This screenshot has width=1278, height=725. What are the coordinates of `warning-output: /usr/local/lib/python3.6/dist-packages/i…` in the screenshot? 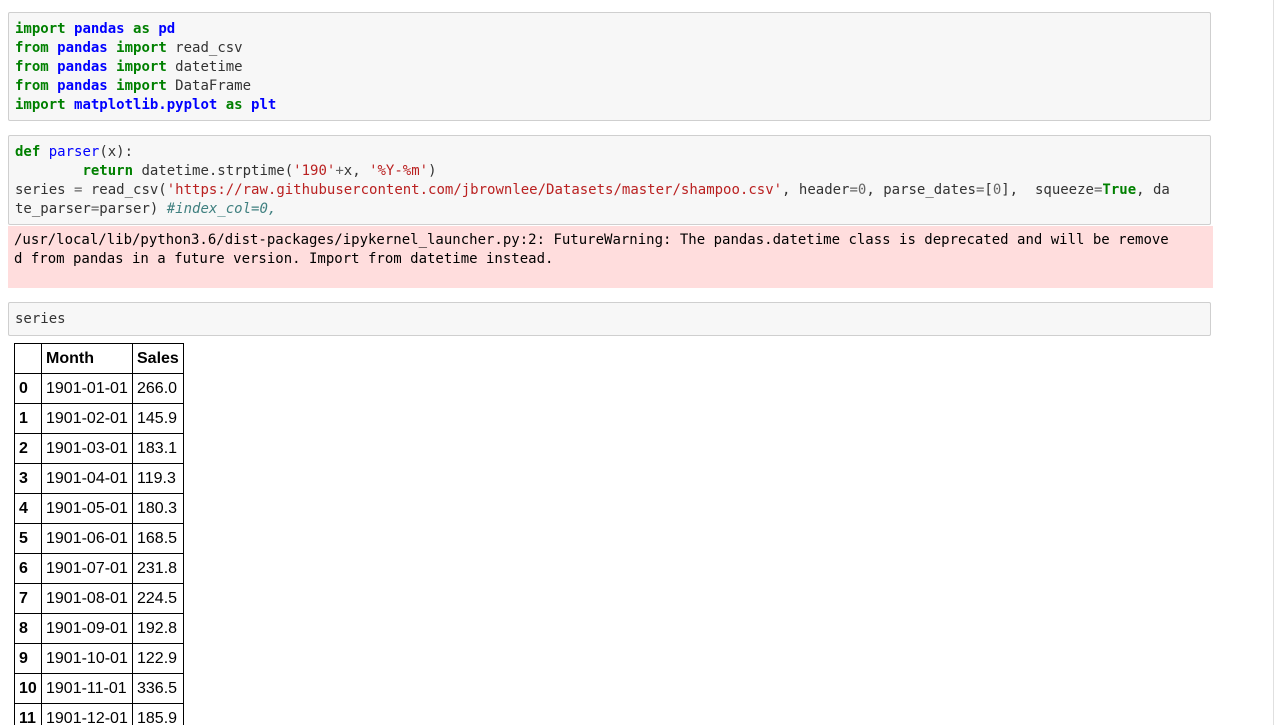 It's located at (610, 257).